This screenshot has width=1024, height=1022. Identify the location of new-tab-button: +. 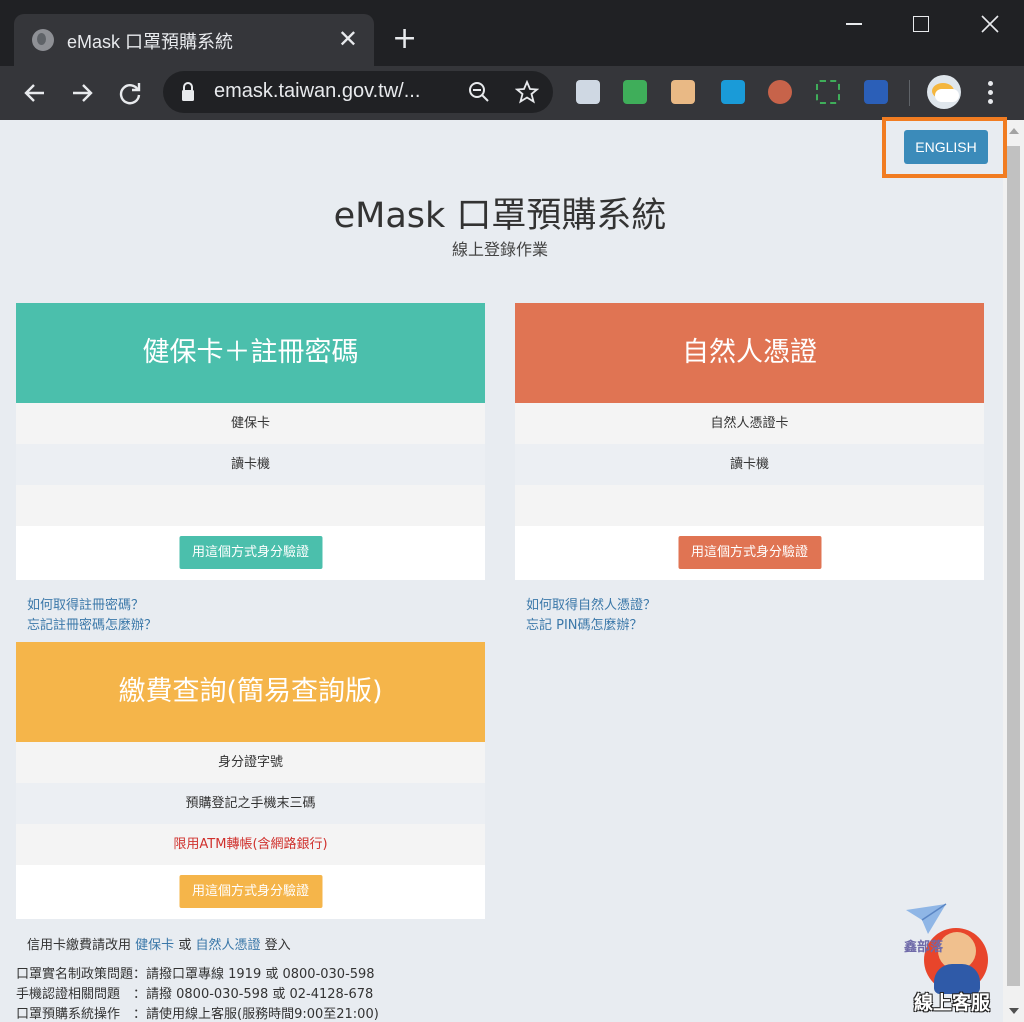
(404, 39).